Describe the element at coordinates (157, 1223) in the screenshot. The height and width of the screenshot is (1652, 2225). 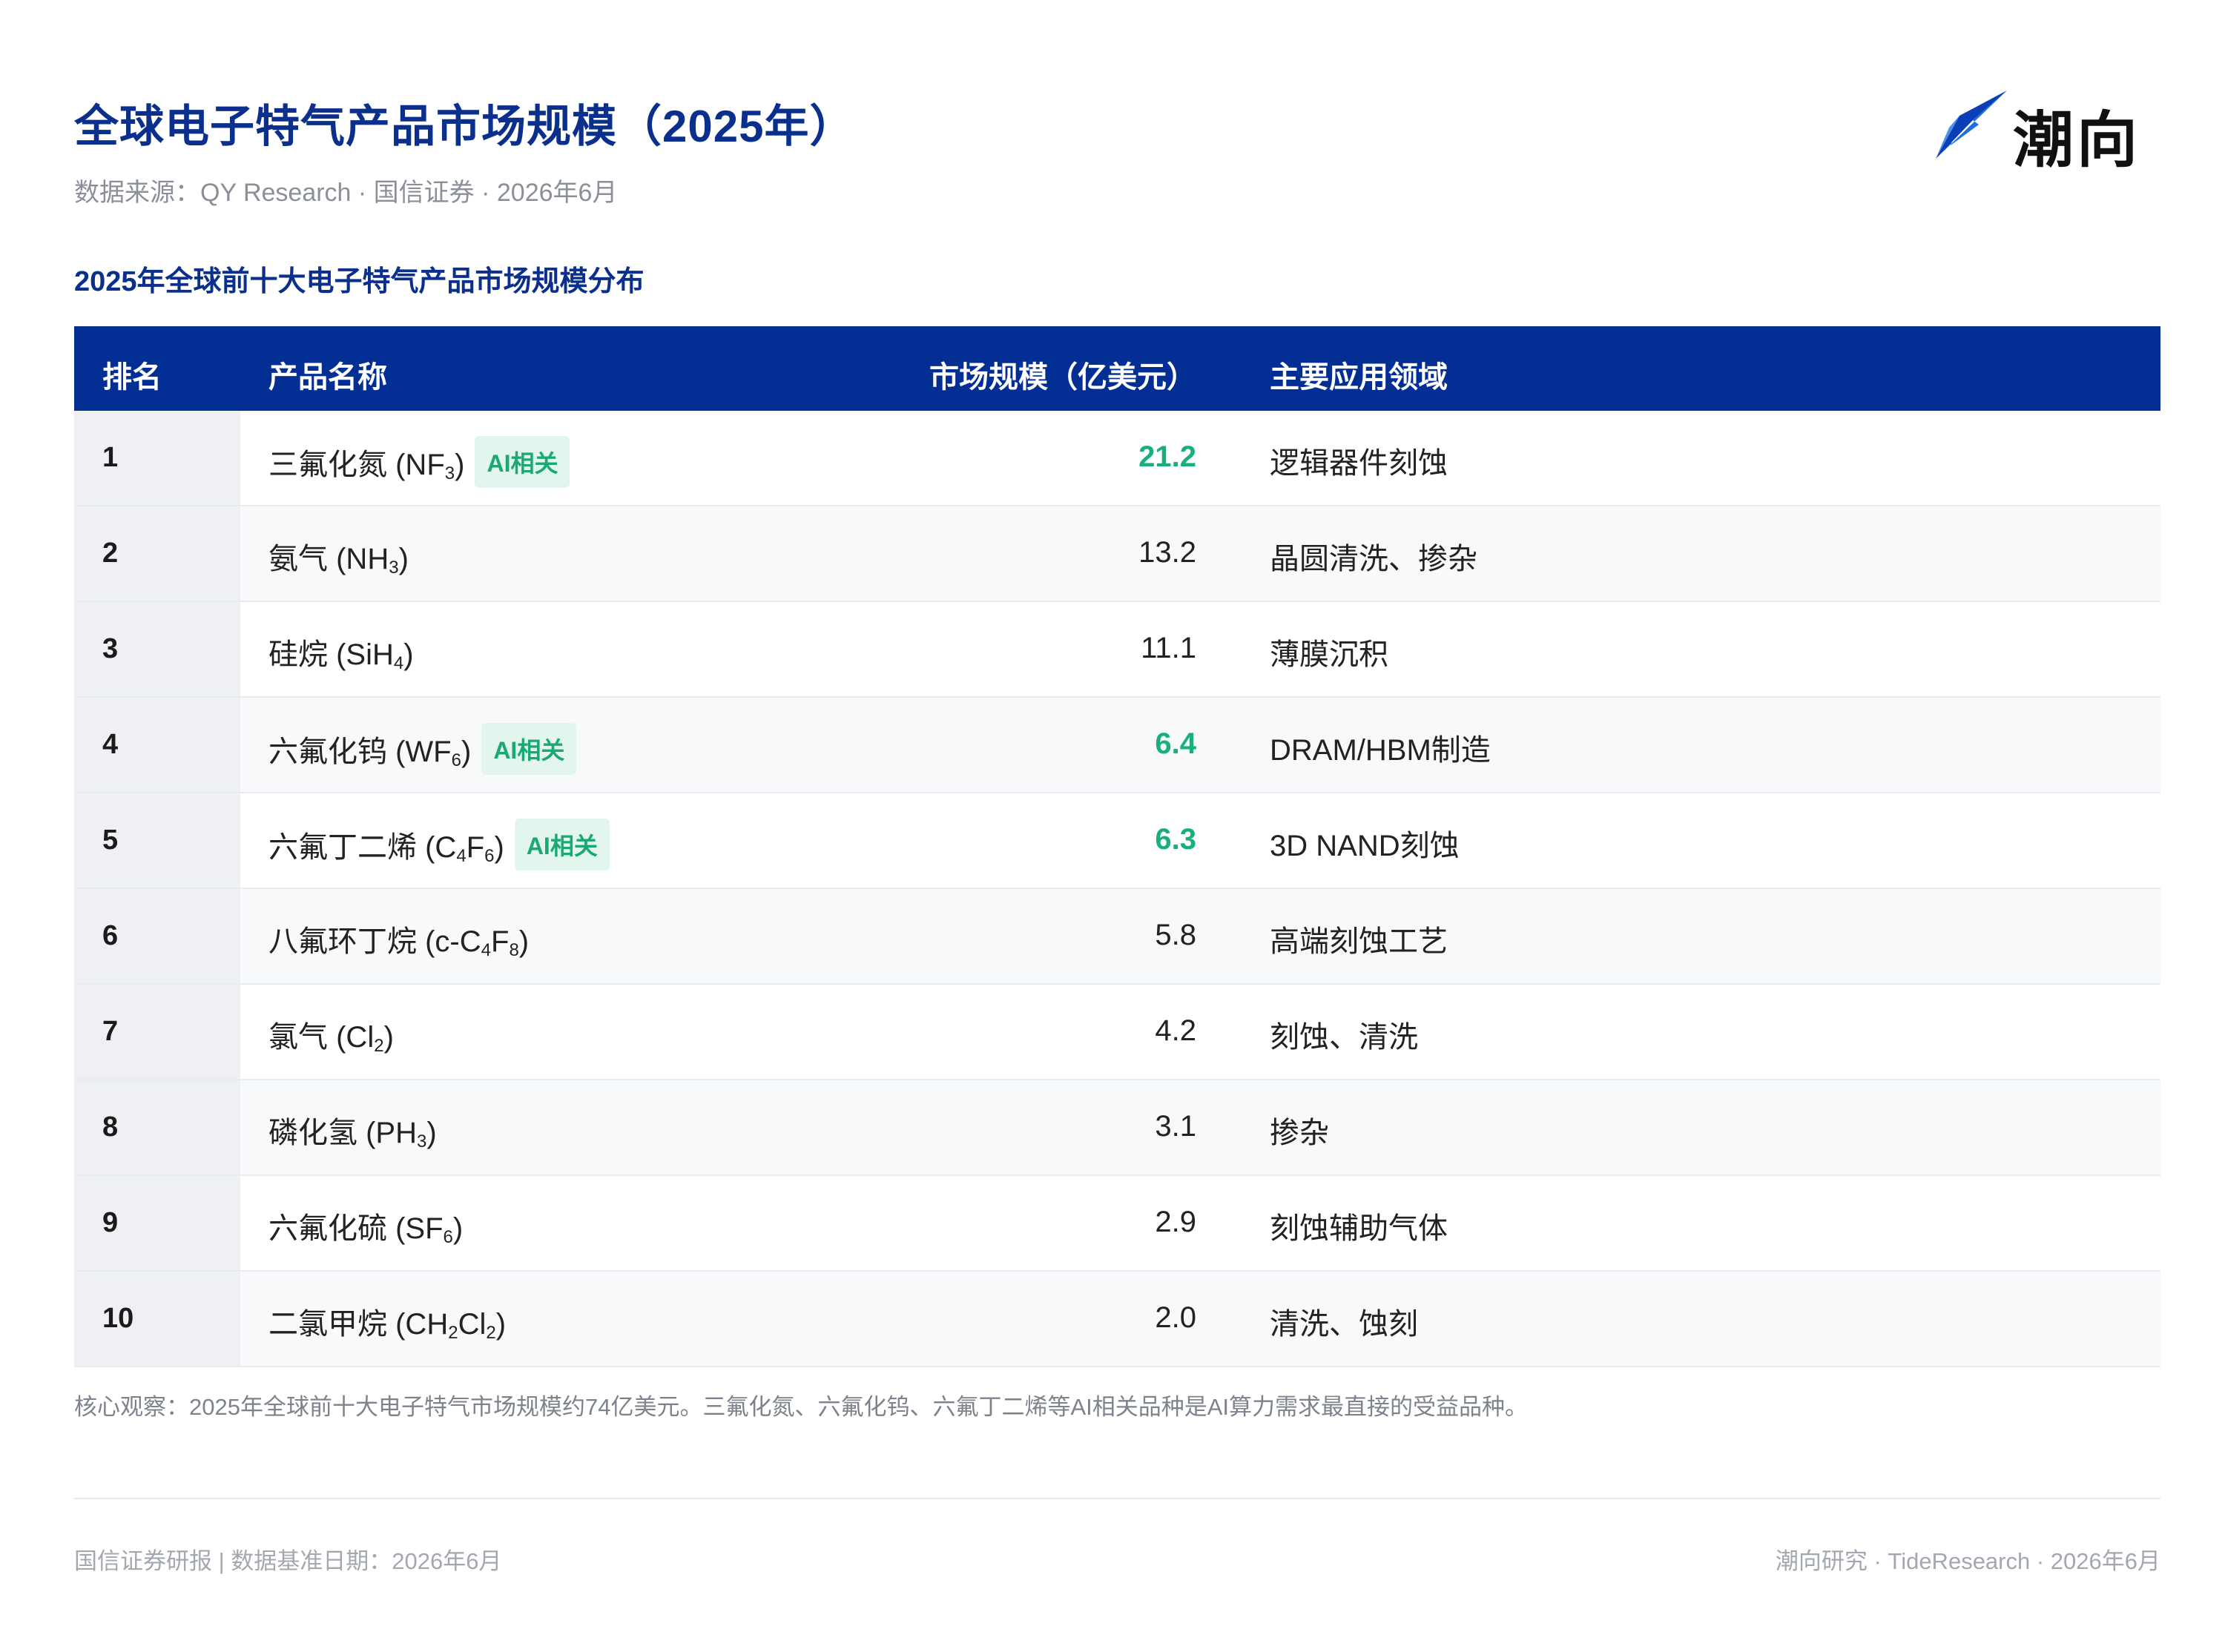
I see `rank-cell: 9` at that location.